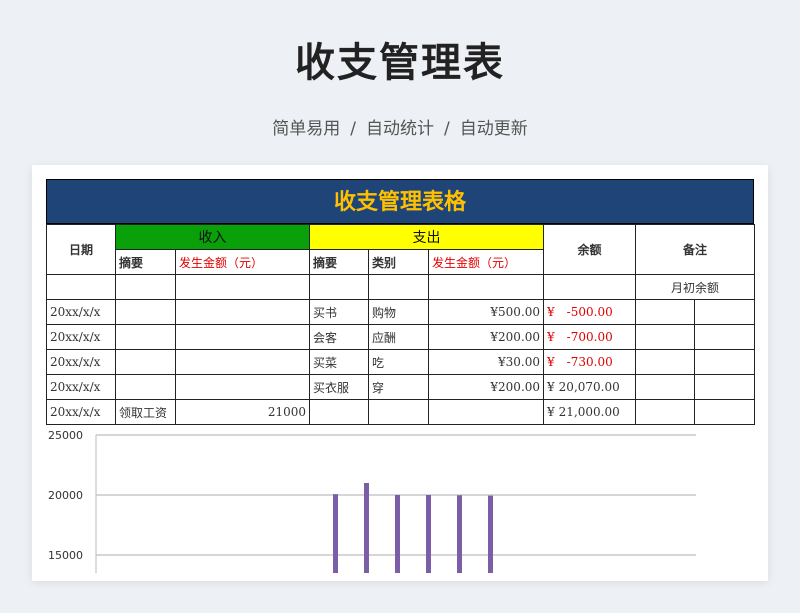 This screenshot has width=800, height=613. I want to click on subtitle-tags: 简单易用 / 自动统计 / 自动更新, so click(400, 126).